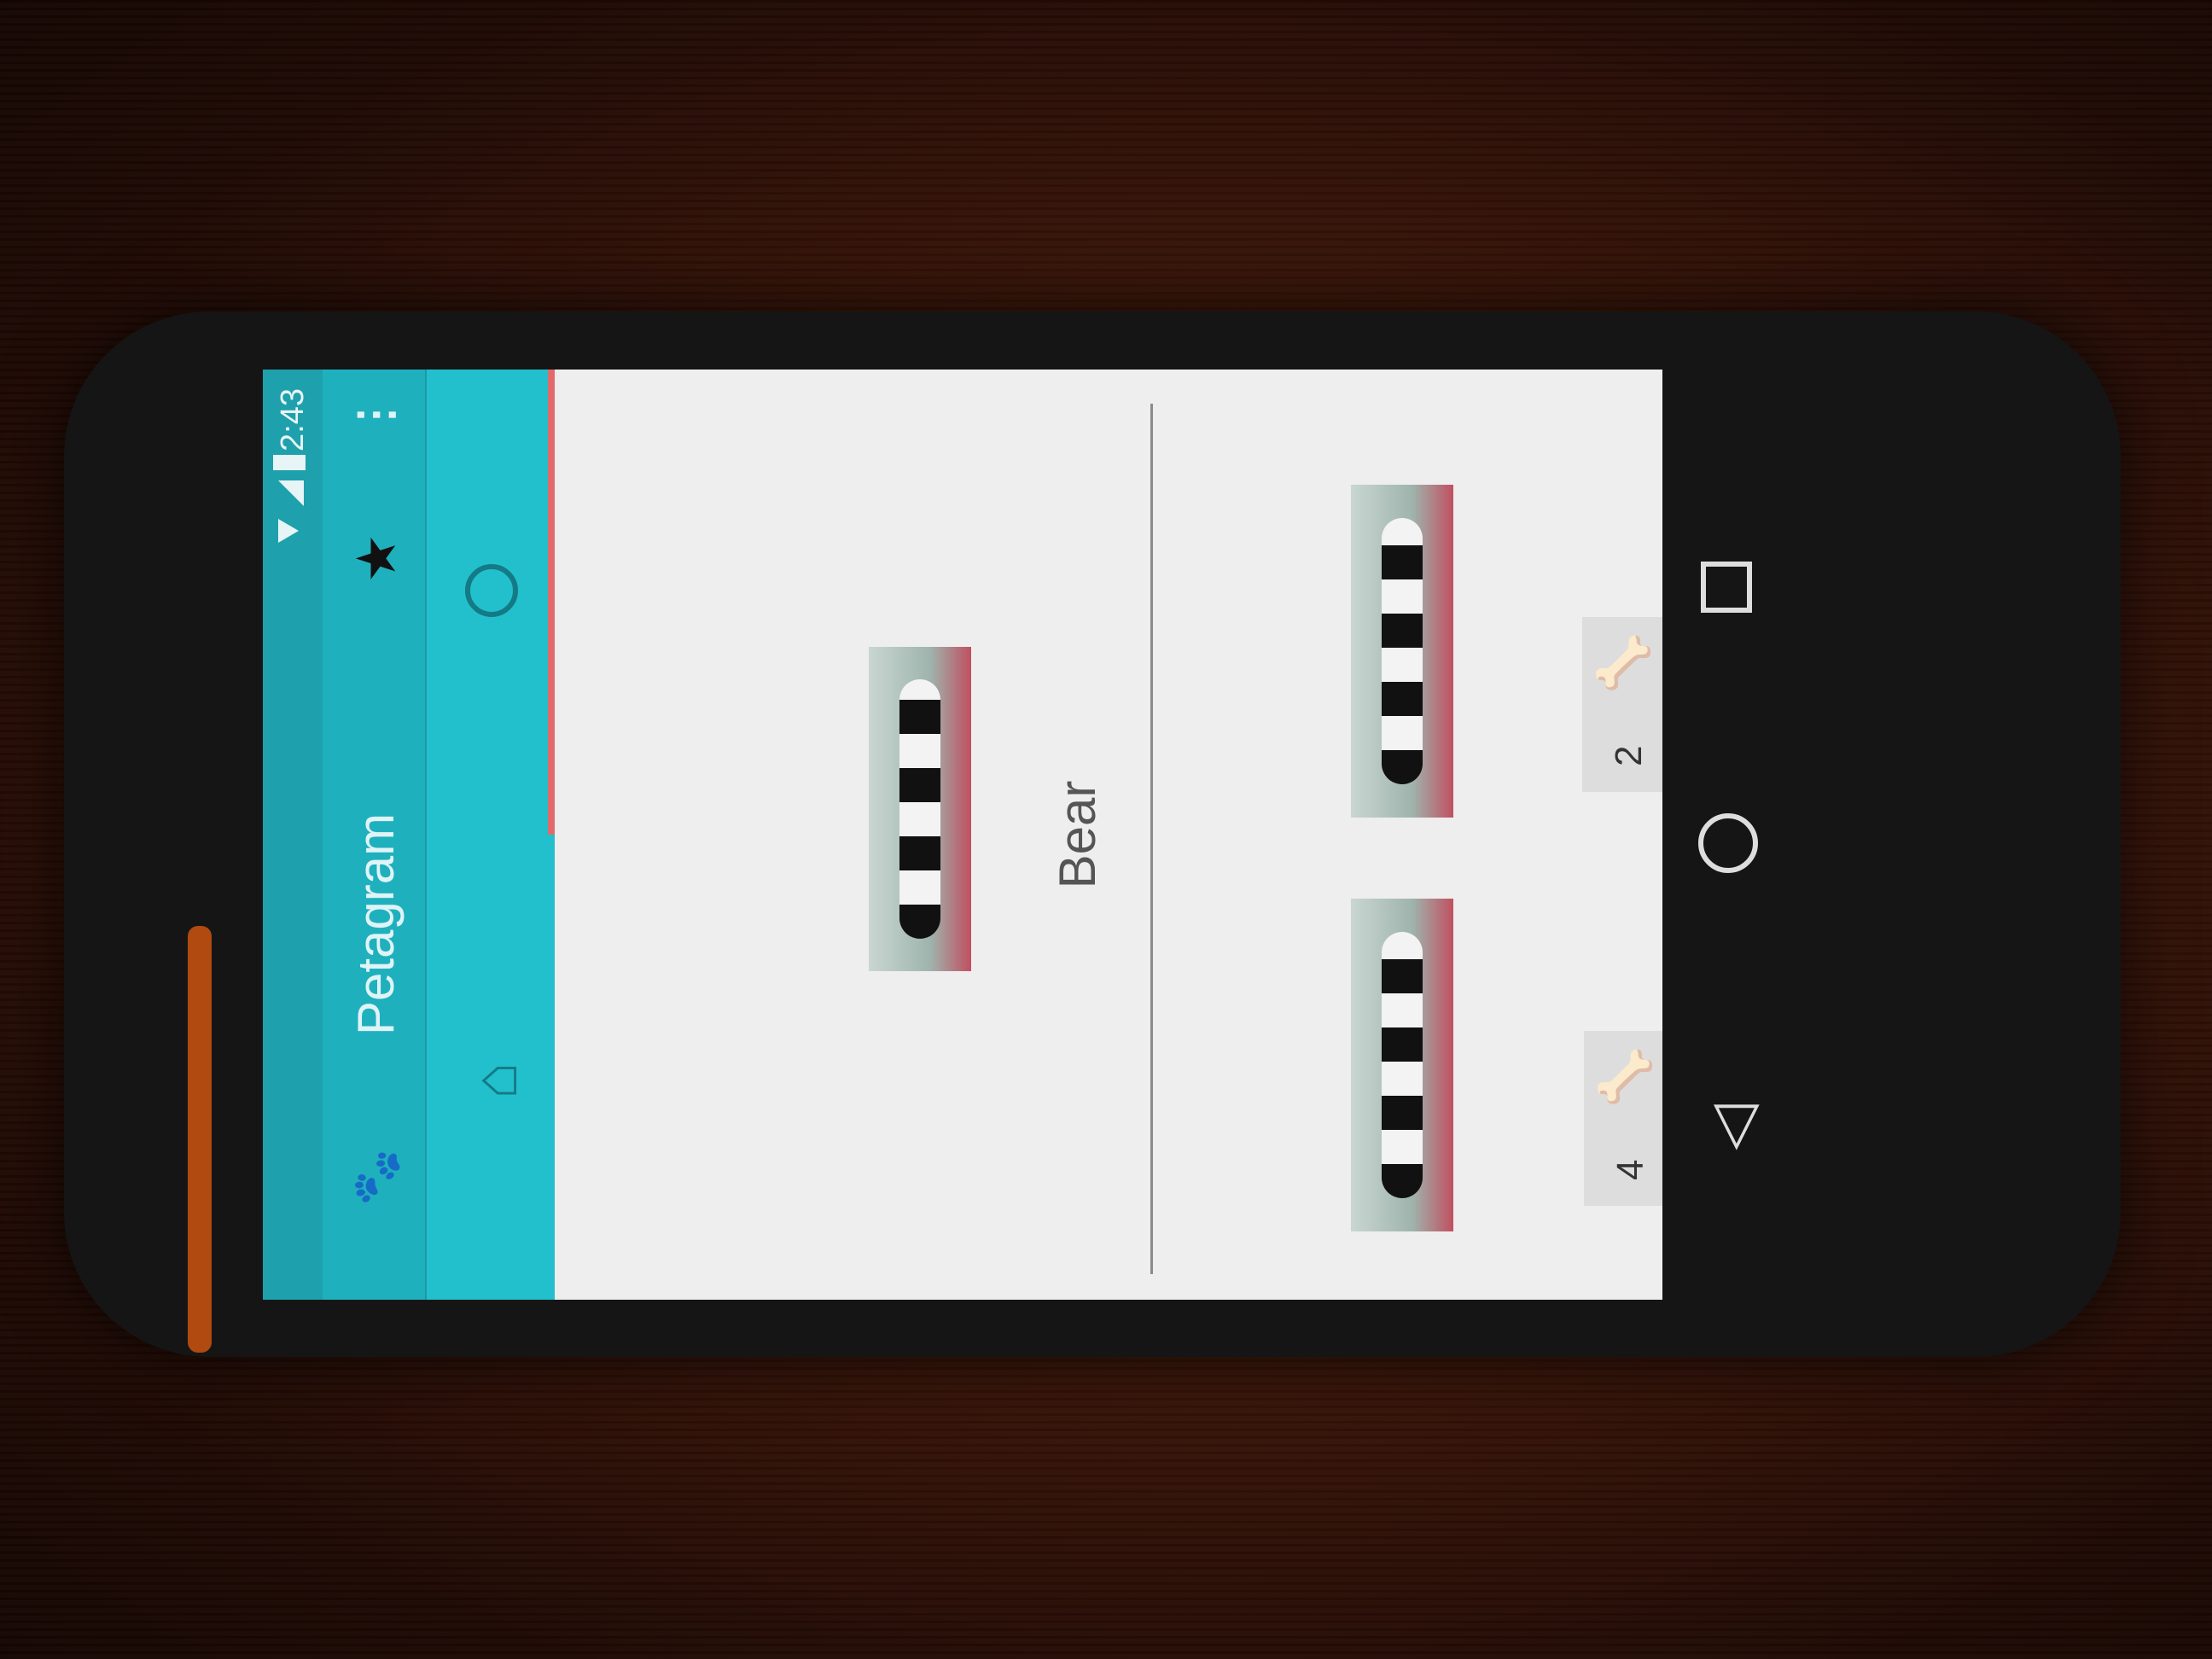 This screenshot has width=2212, height=1659. What do you see at coordinates (375, 415) in the screenshot?
I see `more-vert-icon: ⋮` at bounding box center [375, 415].